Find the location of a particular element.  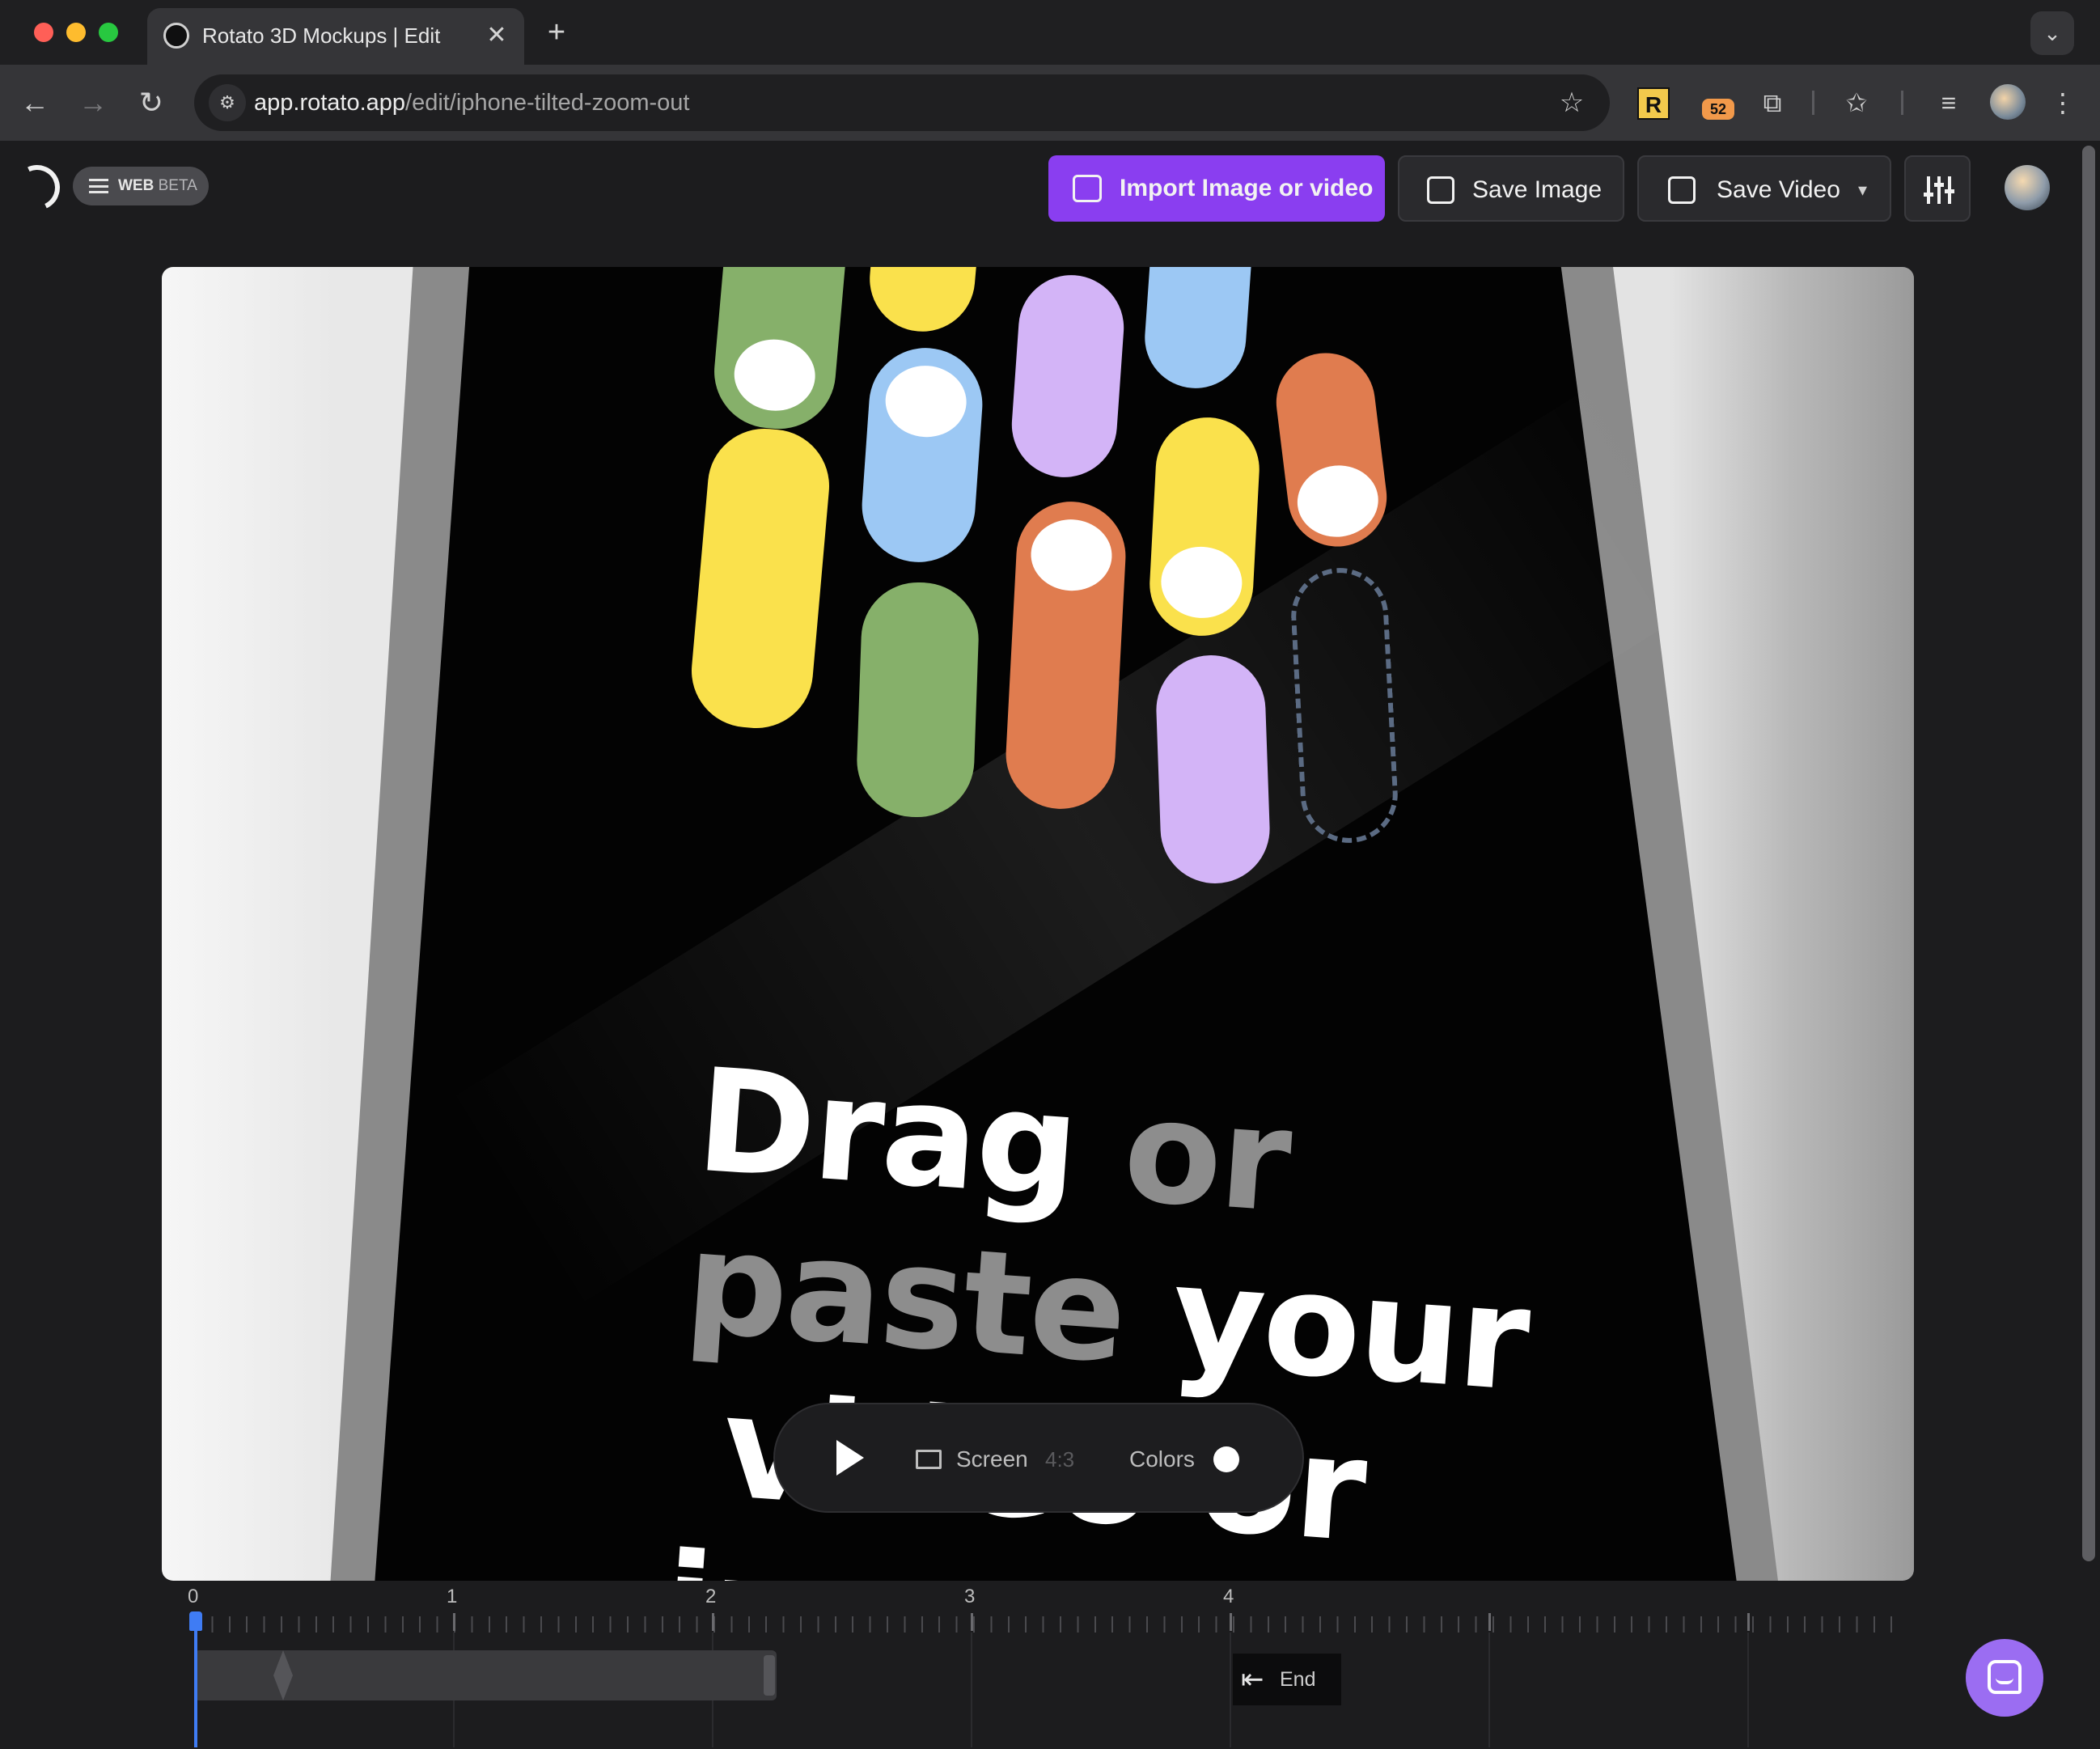

hamburger-icon is located at coordinates (99, 186).